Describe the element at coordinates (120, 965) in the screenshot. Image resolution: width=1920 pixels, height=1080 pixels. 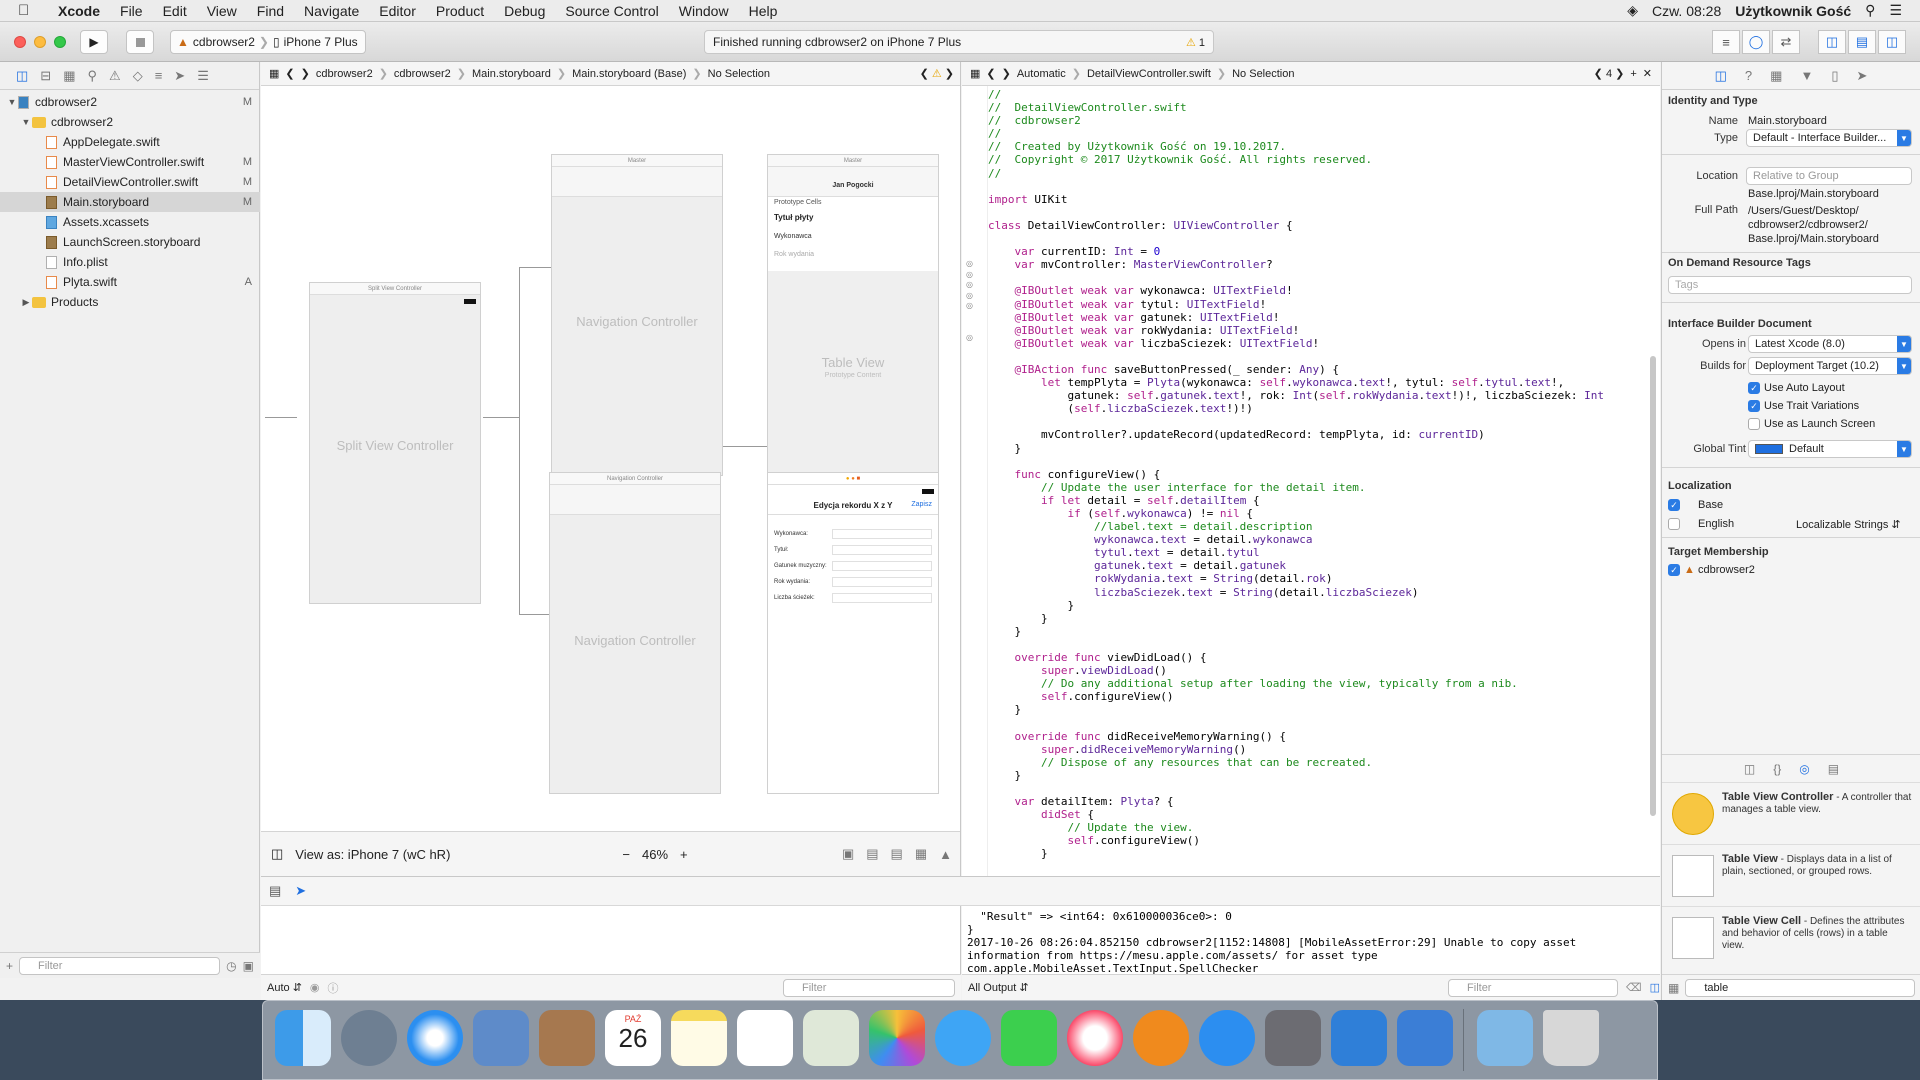
I see `navigator-filter-input: Filter` at that location.